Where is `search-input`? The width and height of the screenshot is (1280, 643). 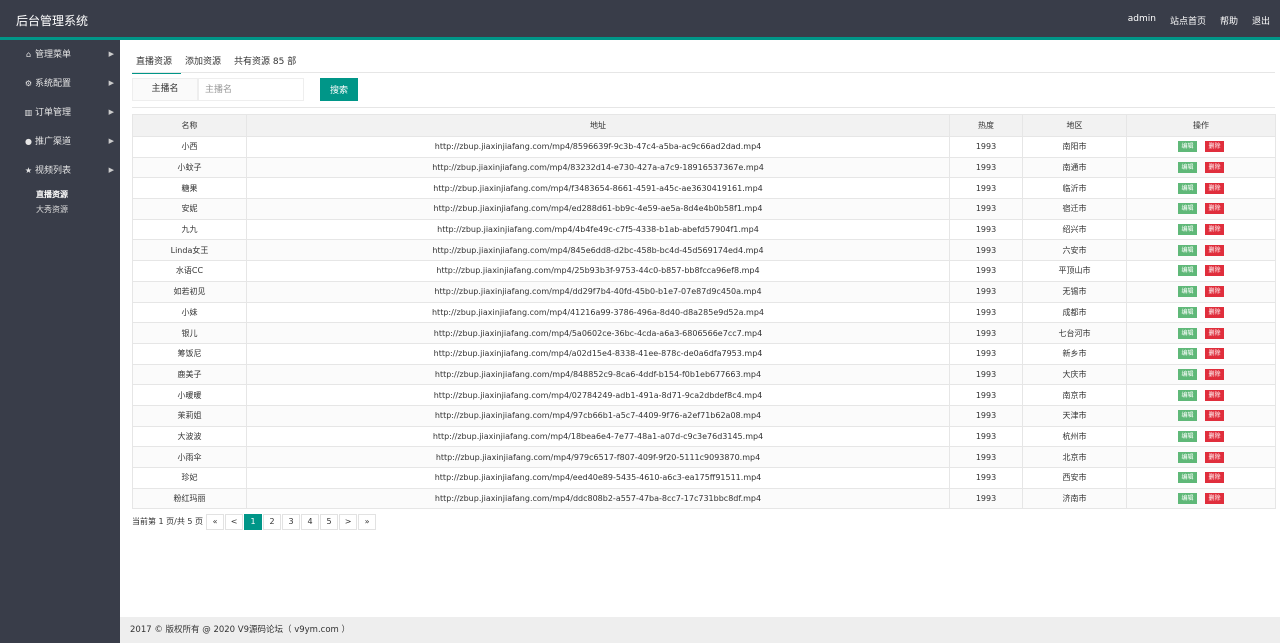 search-input is located at coordinates (251, 89).